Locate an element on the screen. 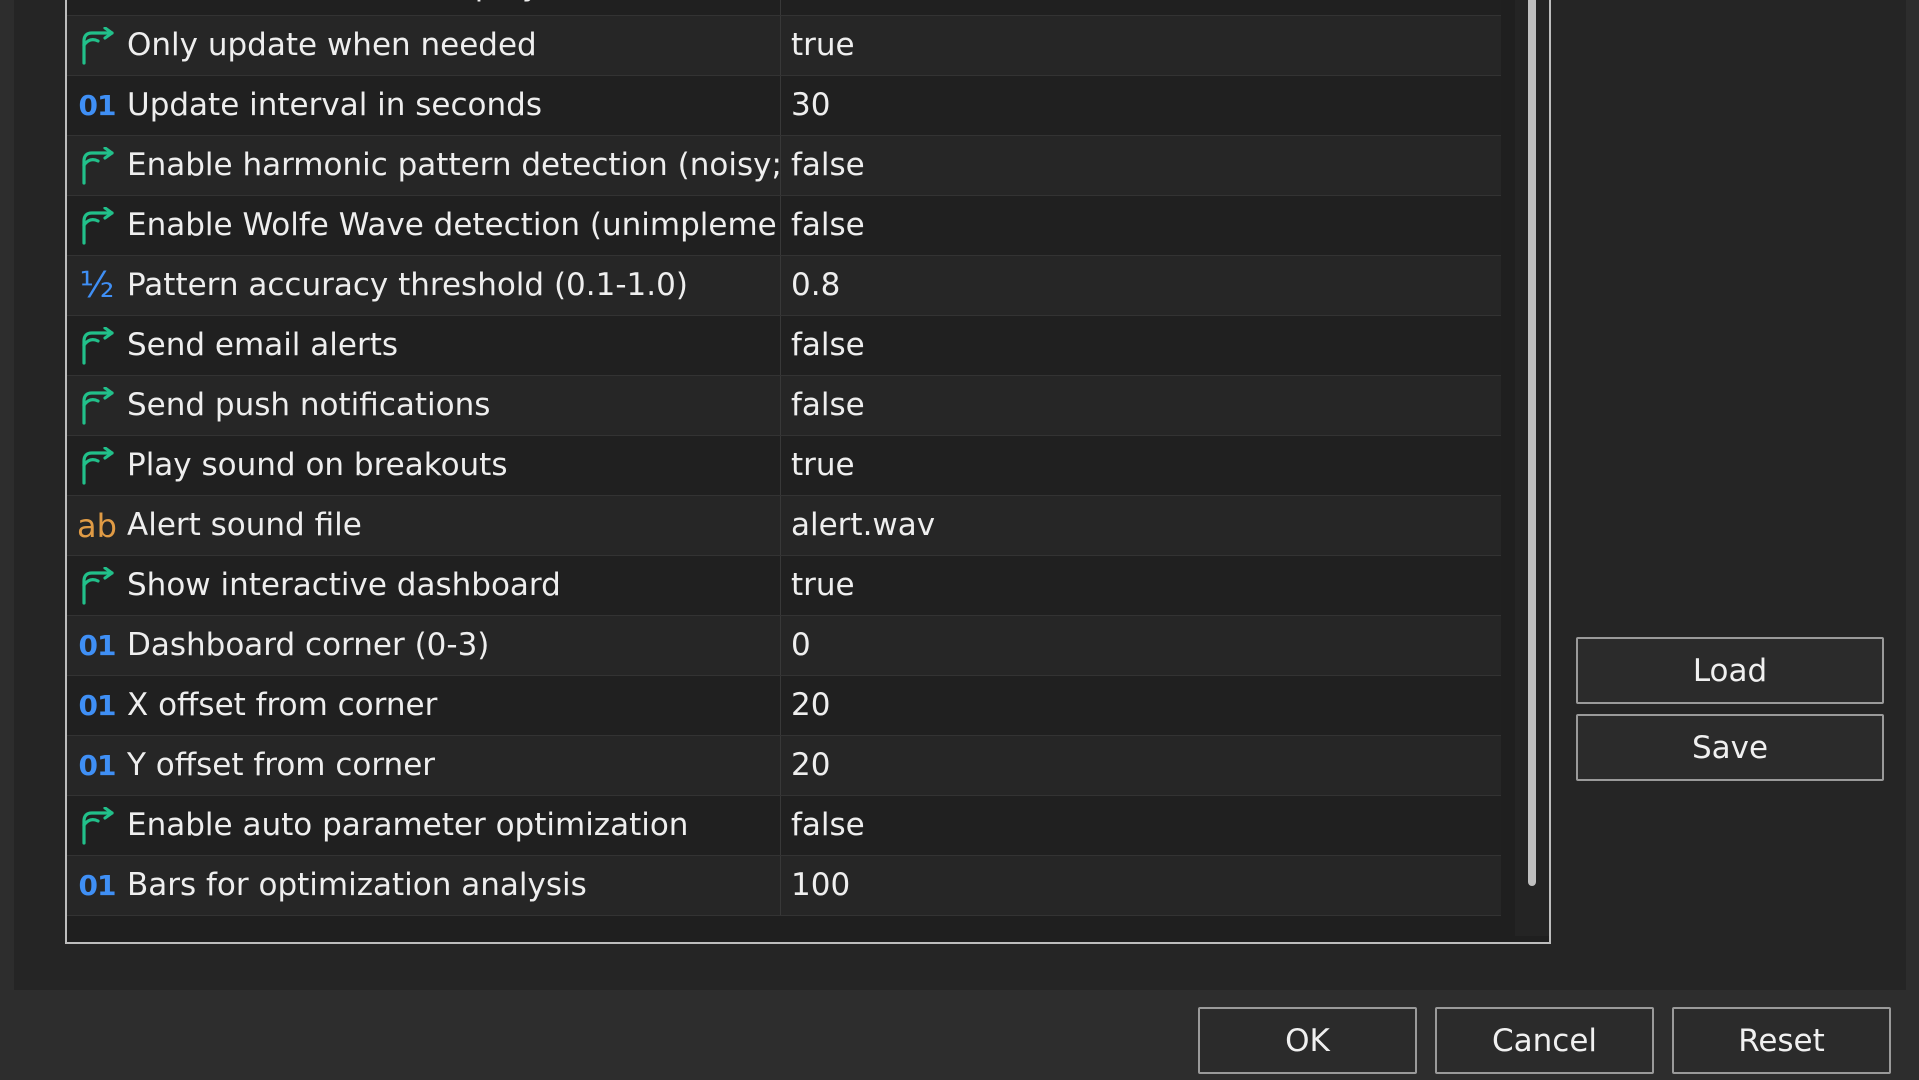  parameter-row: 01 Y offset from corner 20 is located at coordinates (784, 766).